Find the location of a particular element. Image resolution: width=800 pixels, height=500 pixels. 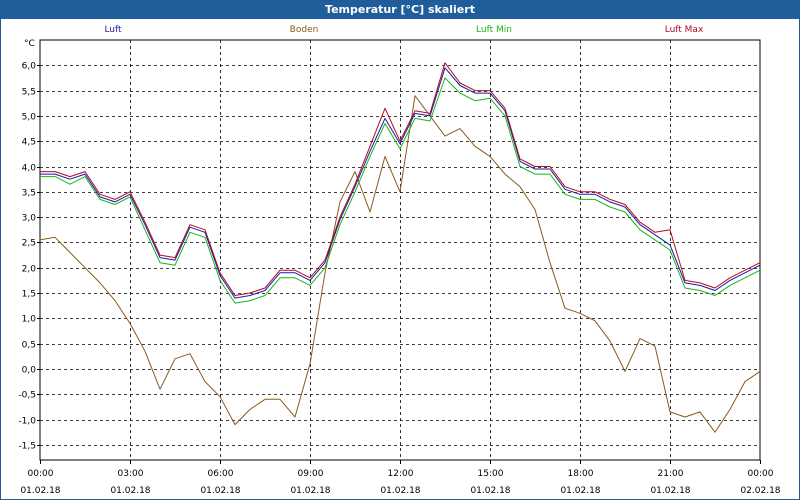

x-tick-time: 15:00 is located at coordinates (491, 474).